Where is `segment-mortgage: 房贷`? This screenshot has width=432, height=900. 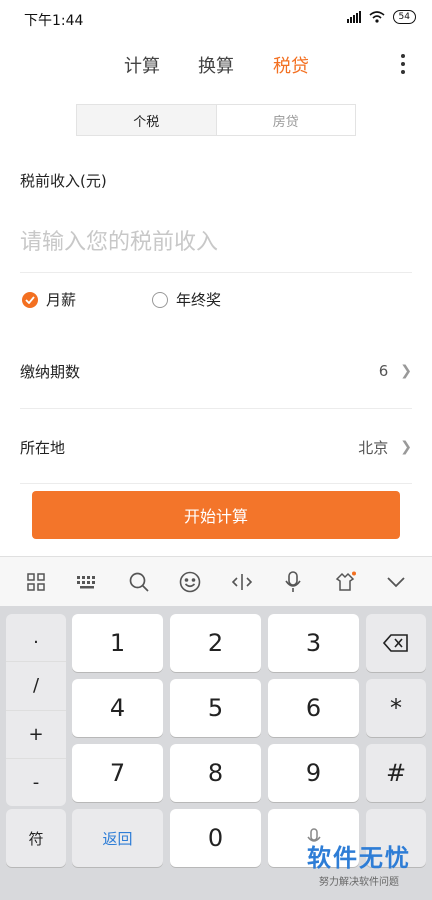
segment-mortgage: 房贷 is located at coordinates (285, 120).